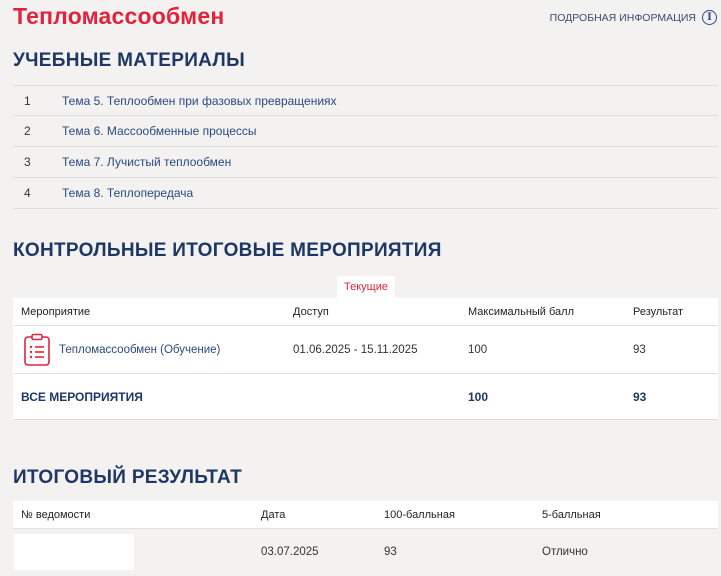 This screenshot has height=576, width=721. I want to click on materials-heading: УЧЕБНЫЕ МАТЕРИАЛЫ, so click(129, 60).